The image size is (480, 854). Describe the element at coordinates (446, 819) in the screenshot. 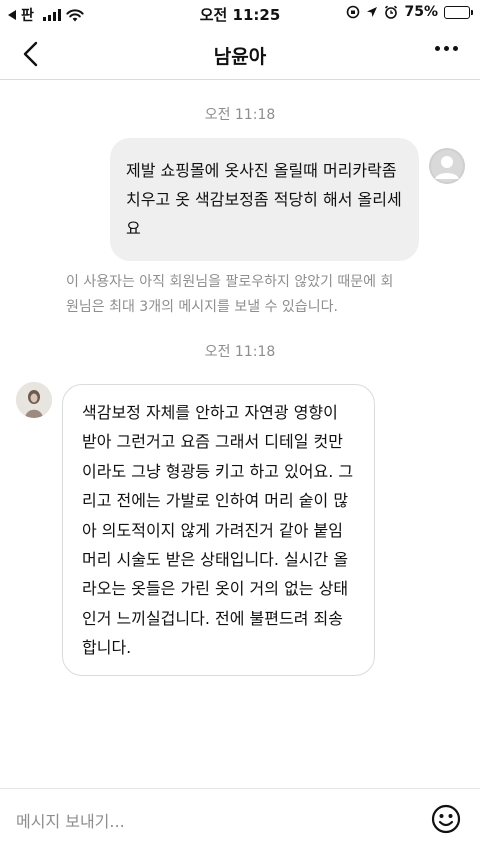

I see `emoji-icon` at that location.